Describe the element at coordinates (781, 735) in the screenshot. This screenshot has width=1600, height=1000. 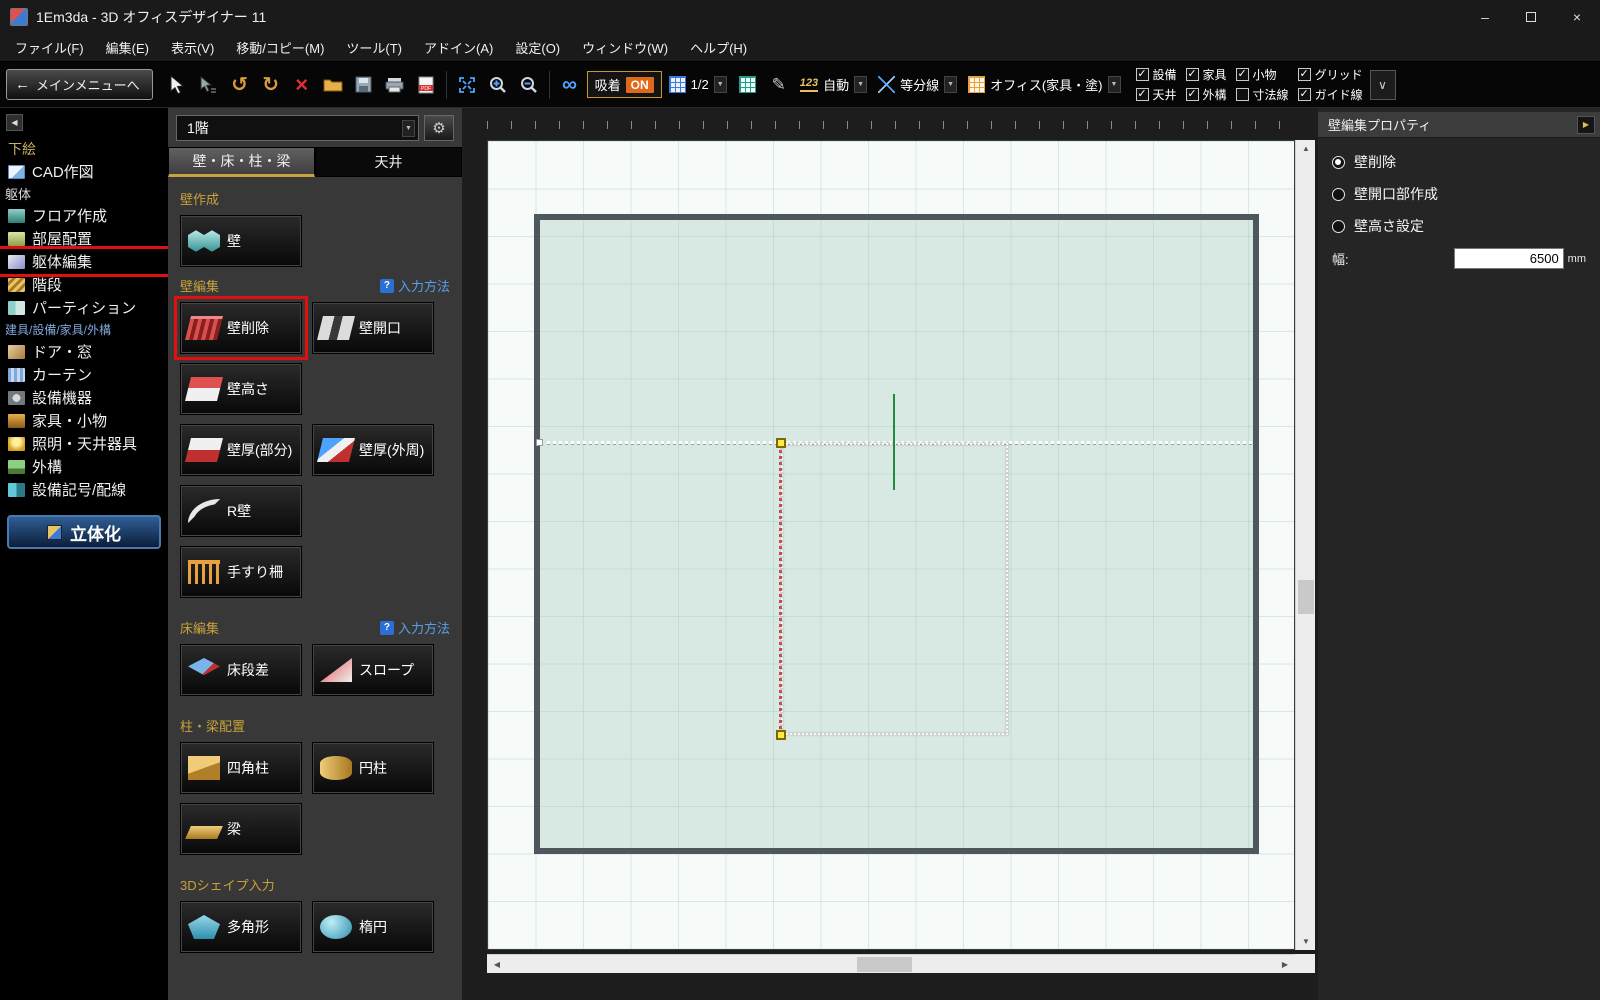
I see `wall-handle-bottom` at that location.